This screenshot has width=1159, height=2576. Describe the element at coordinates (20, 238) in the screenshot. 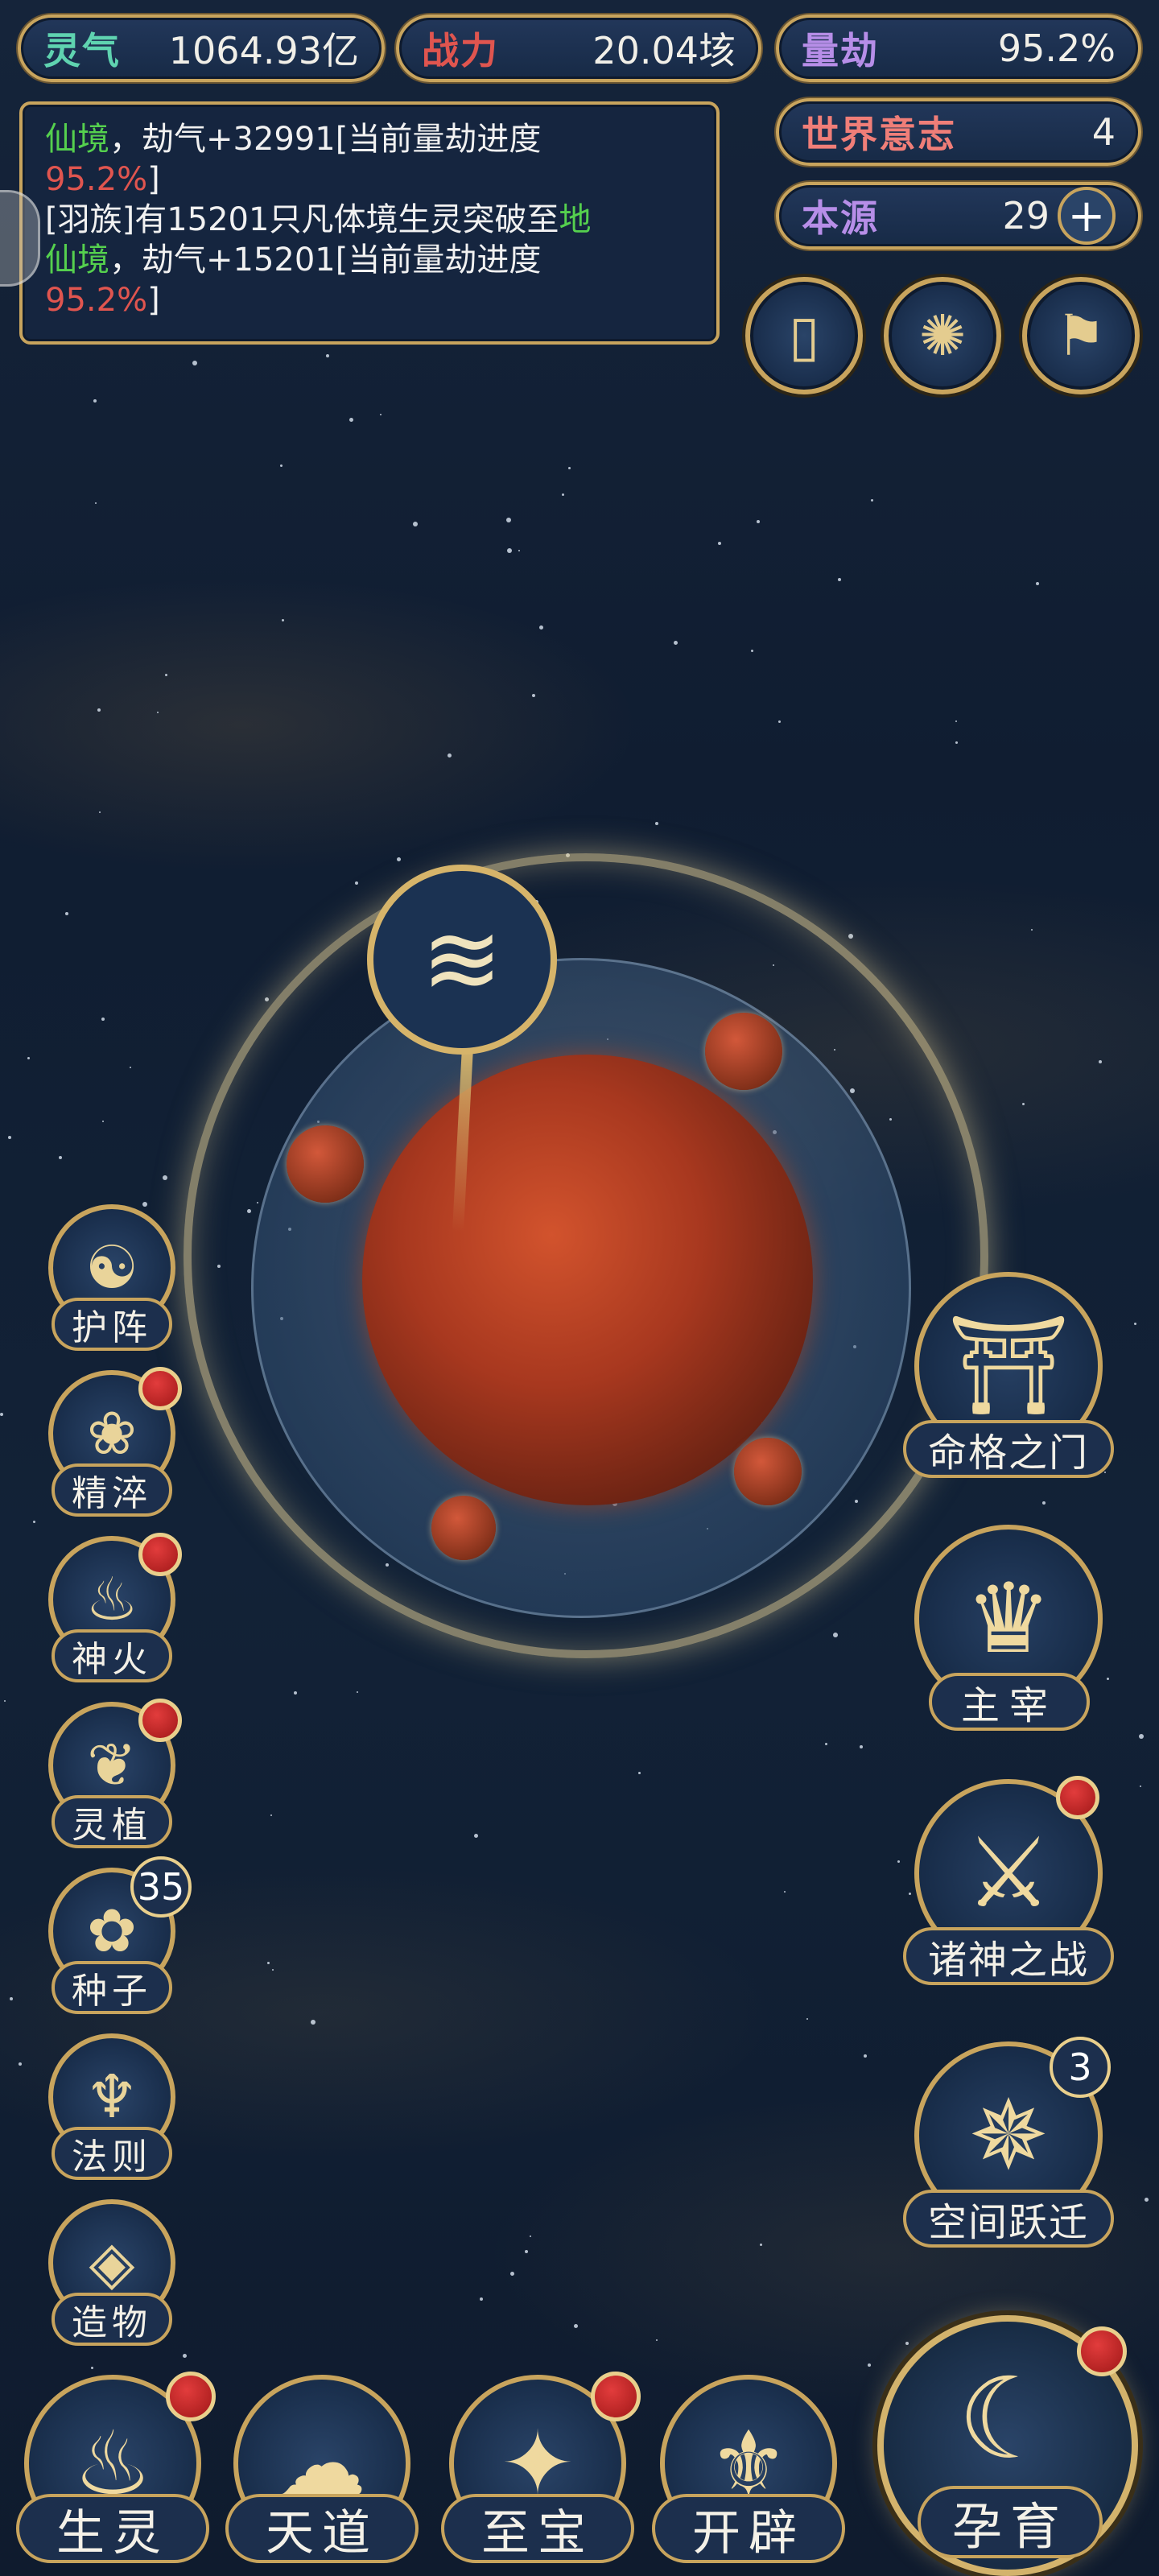

I see `side-collapse-tab` at that location.